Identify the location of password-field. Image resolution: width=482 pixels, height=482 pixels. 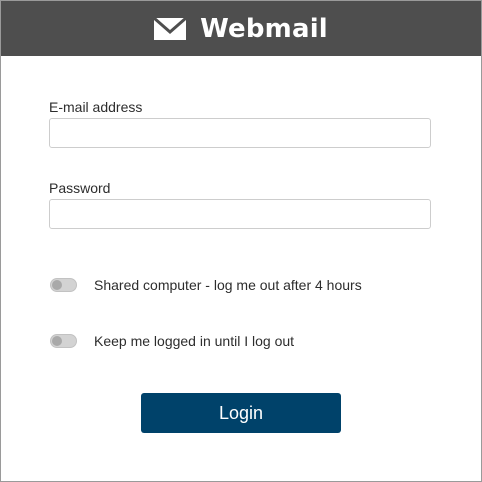
(240, 214).